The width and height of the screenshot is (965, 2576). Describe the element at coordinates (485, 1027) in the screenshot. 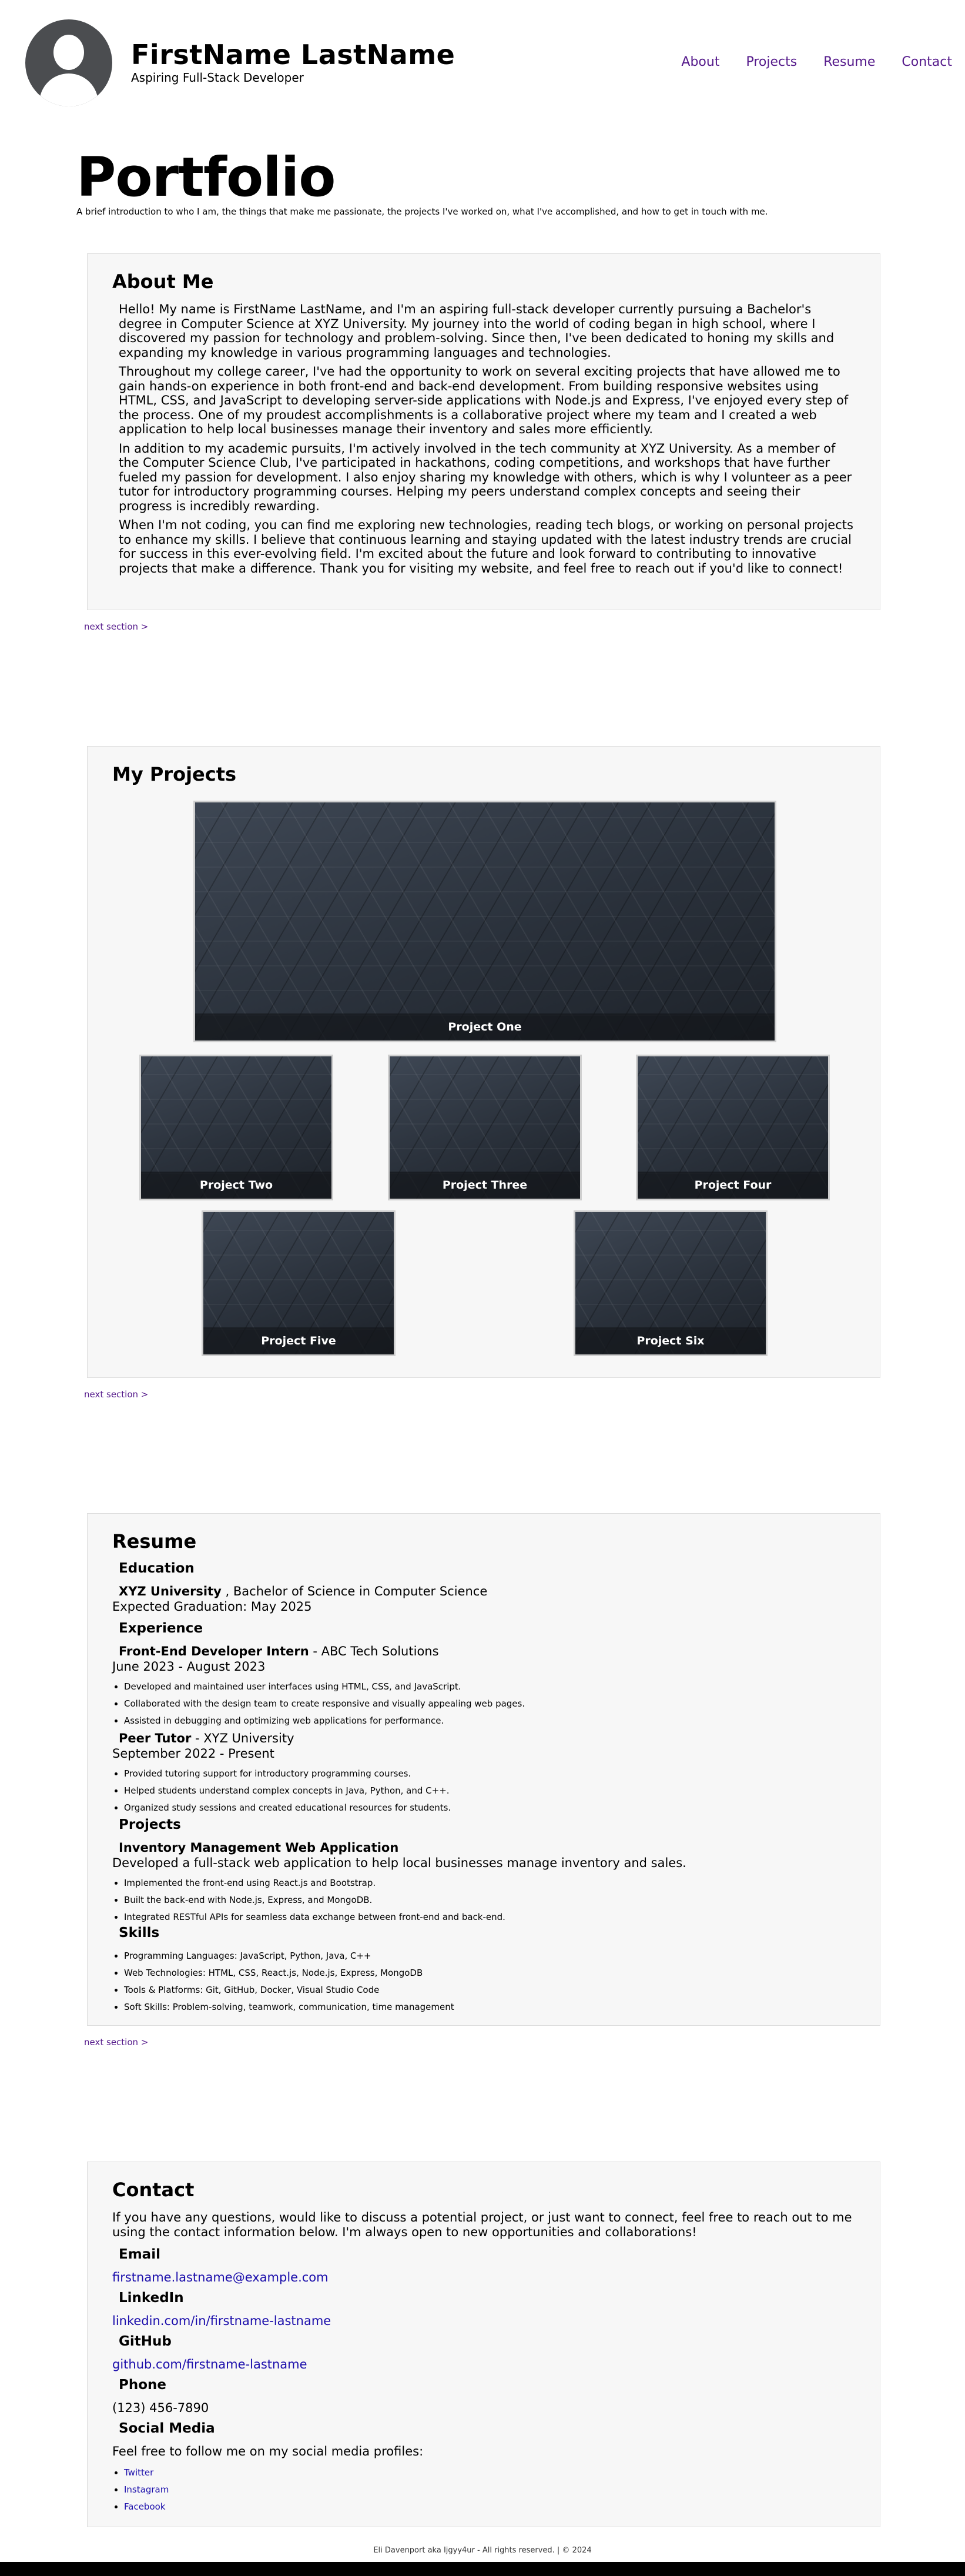

I see `project-title: Project One` at that location.